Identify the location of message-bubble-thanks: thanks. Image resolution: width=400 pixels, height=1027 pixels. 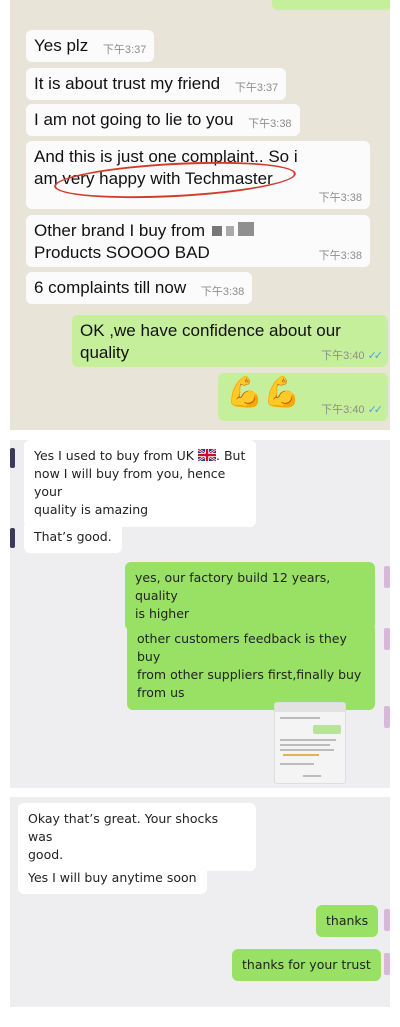
(347, 921).